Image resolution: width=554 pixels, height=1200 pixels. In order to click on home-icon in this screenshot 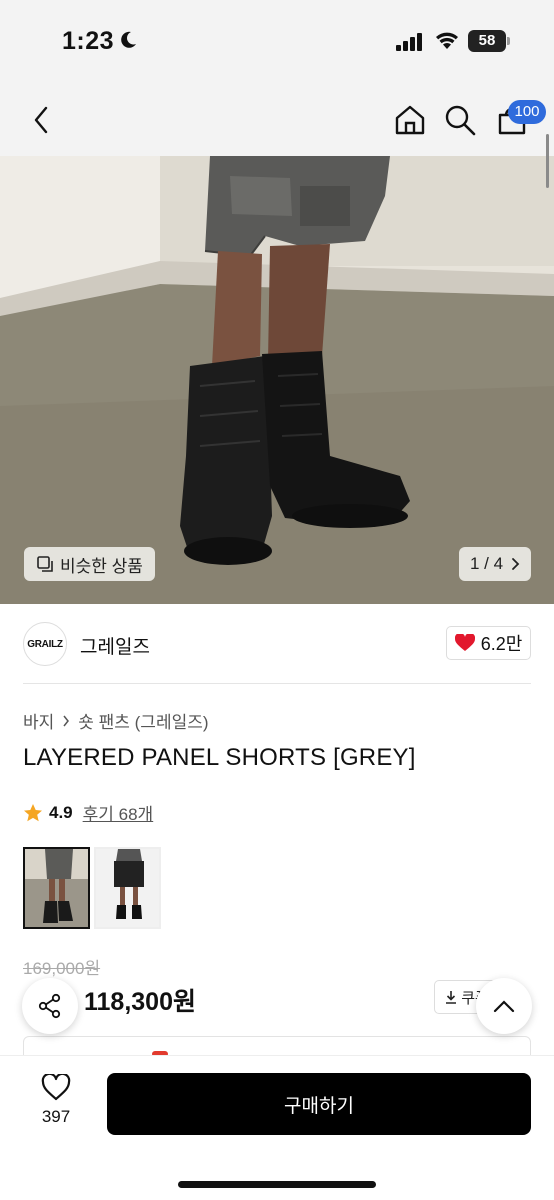, I will do `click(410, 120)`.